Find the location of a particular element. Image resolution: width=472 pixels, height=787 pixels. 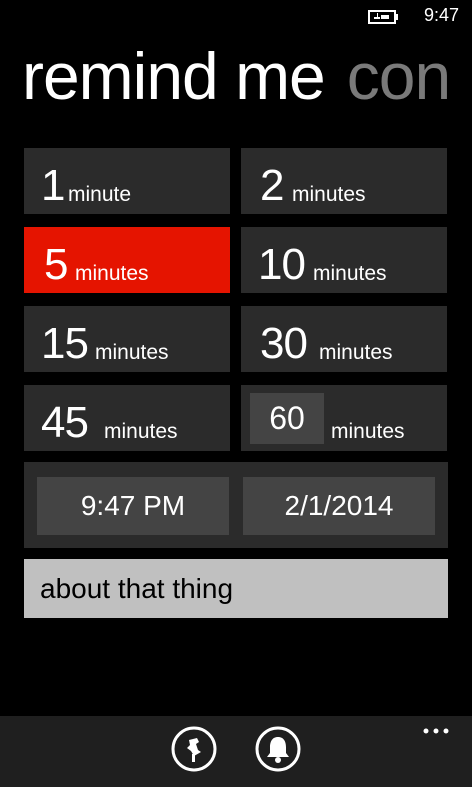

duration-number: 1 is located at coordinates (53, 185).